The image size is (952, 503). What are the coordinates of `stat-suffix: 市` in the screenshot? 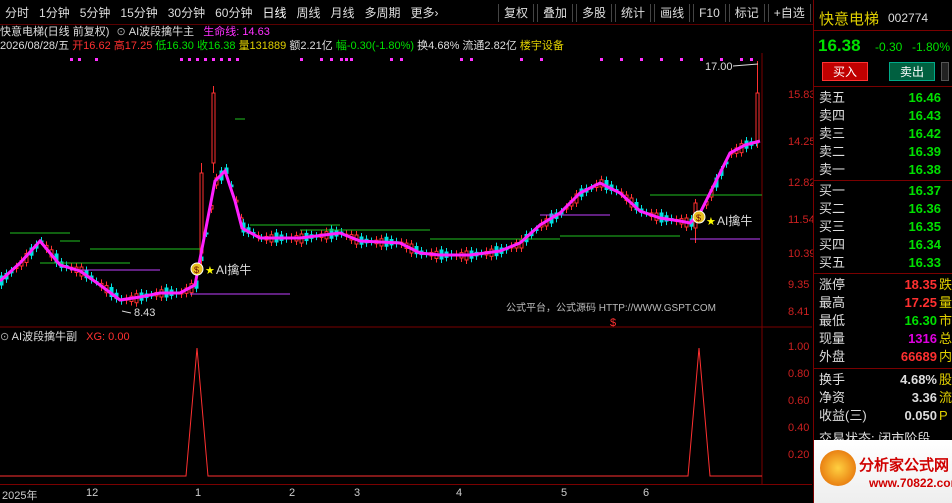 It's located at (945, 320).